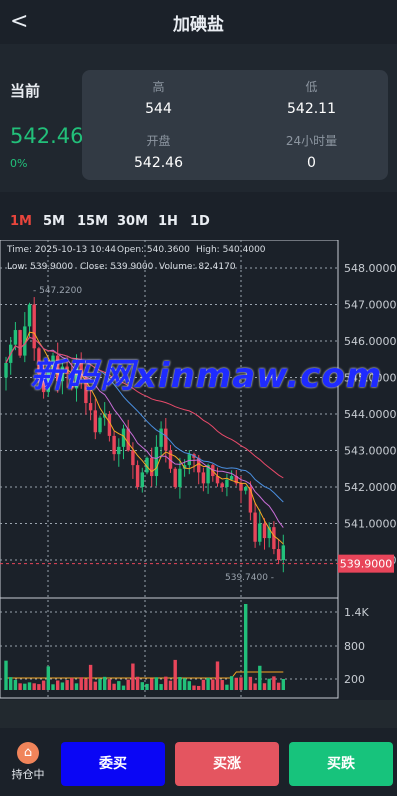 This screenshot has height=796, width=397. What do you see at coordinates (200, 221) in the screenshot?
I see `tab-1d: 1D` at bounding box center [200, 221].